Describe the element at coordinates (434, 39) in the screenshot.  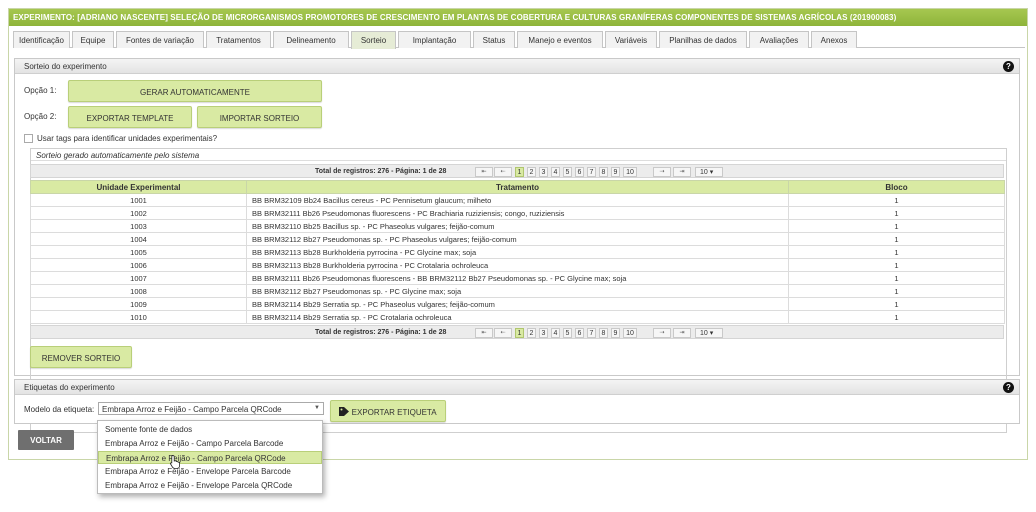
I see `tab-implantacao: Implantação` at that location.